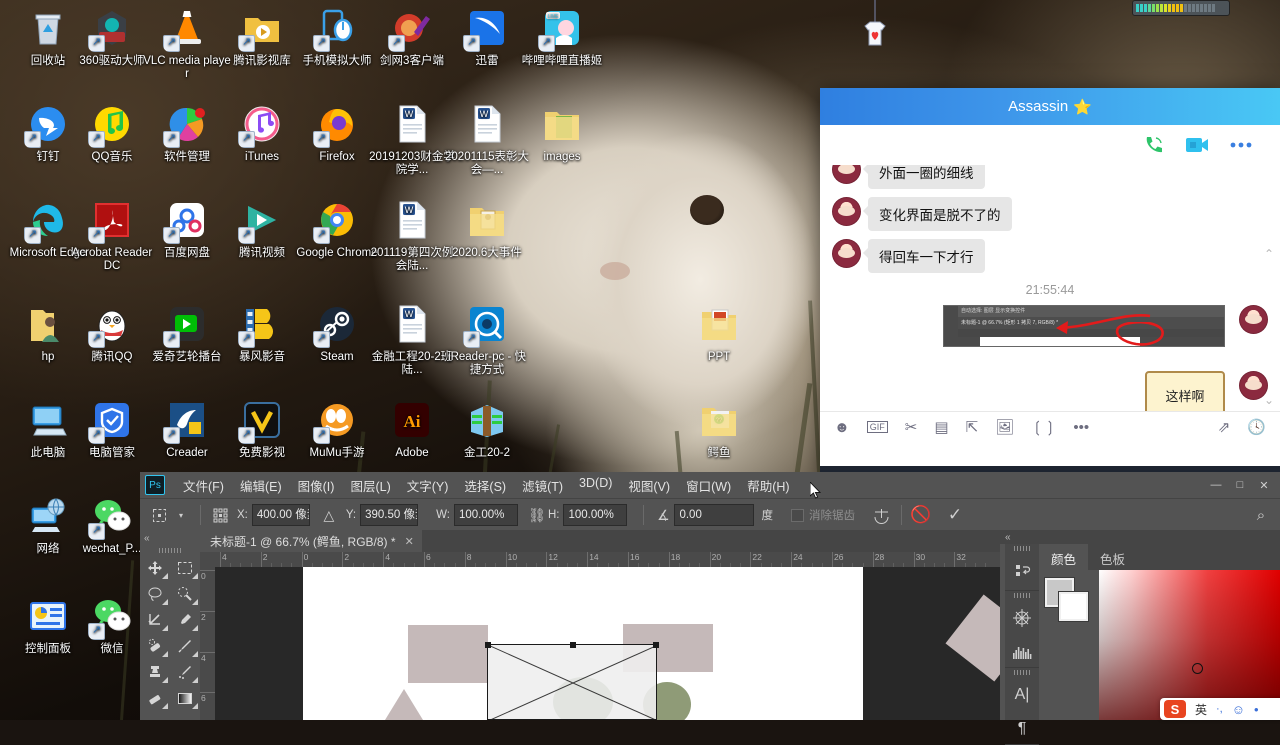 The width and height of the screenshot is (1280, 745). Describe the element at coordinates (1004, 427) in the screenshot. I see `picture-icon: 🖼` at that location.